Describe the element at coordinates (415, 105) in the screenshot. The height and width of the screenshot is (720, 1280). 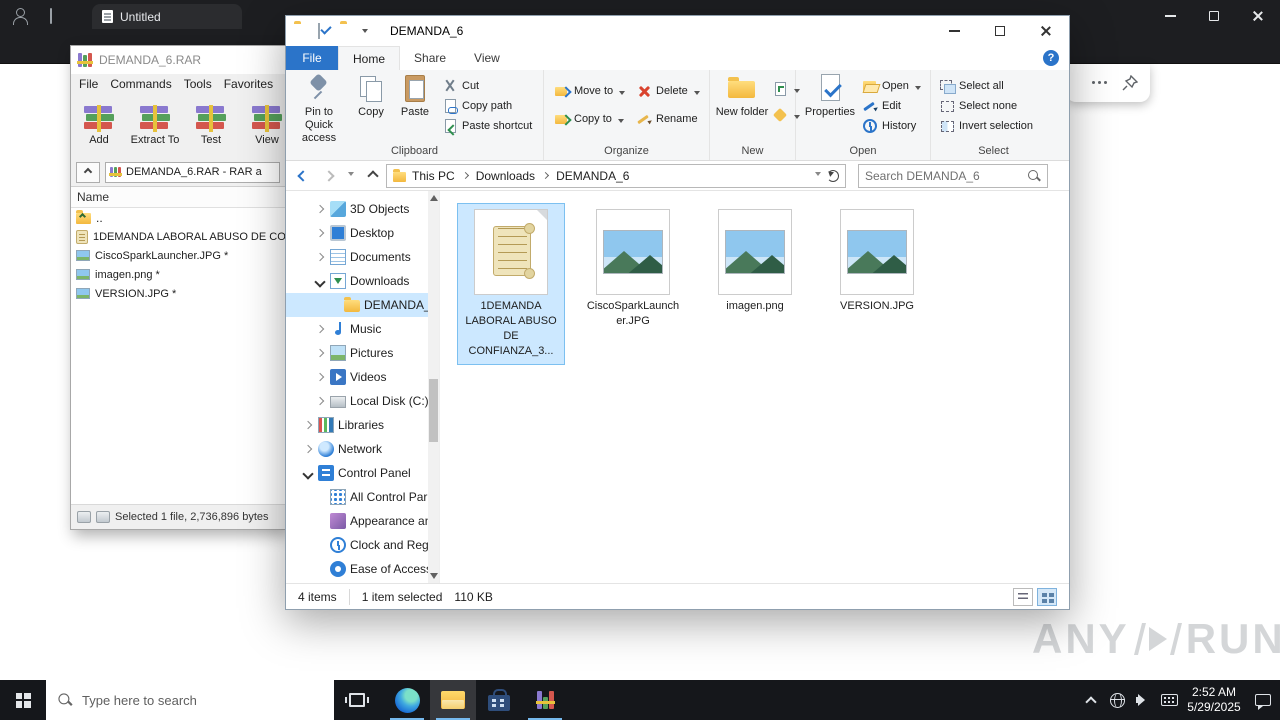
I see `paste-button: Paste` at that location.